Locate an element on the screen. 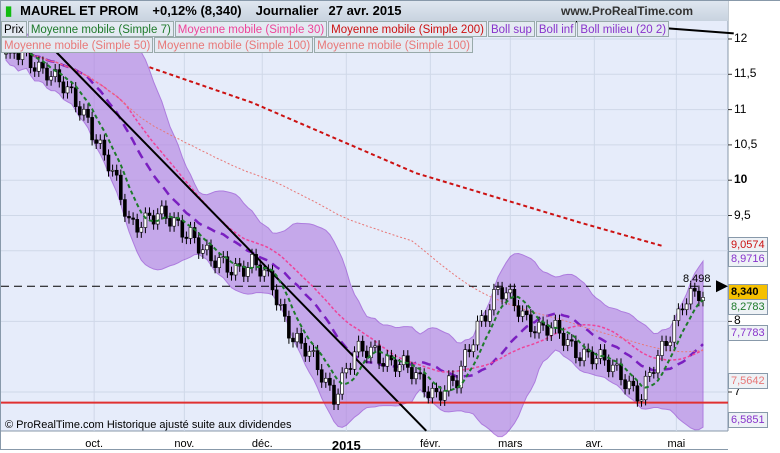  legend-item: Moyenne mobile (Simple 50) is located at coordinates (77, 45).